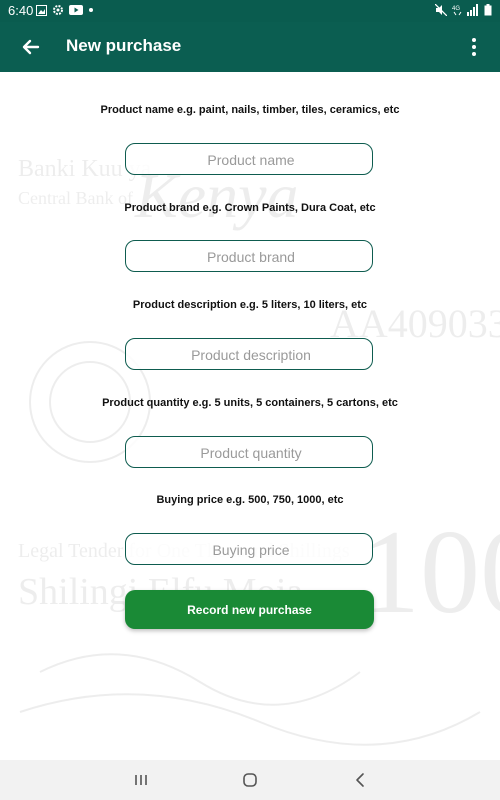 The height and width of the screenshot is (800, 500). Describe the element at coordinates (141, 780) in the screenshot. I see `recents-icon` at that location.